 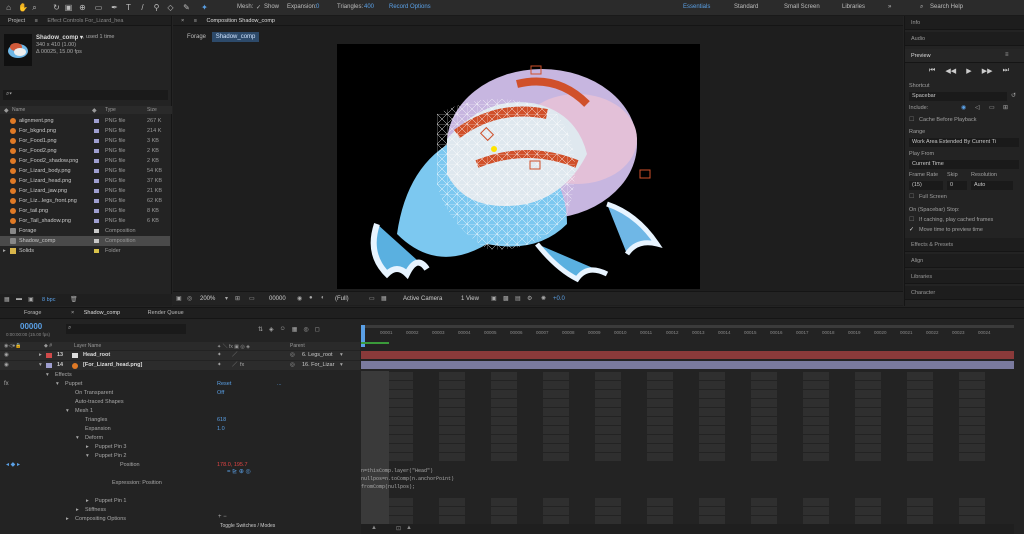 What do you see at coordinates (85, 221) in the screenshot?
I see `project-item: For_Tail_shadow.png PNG file 6 KB` at bounding box center [85, 221].